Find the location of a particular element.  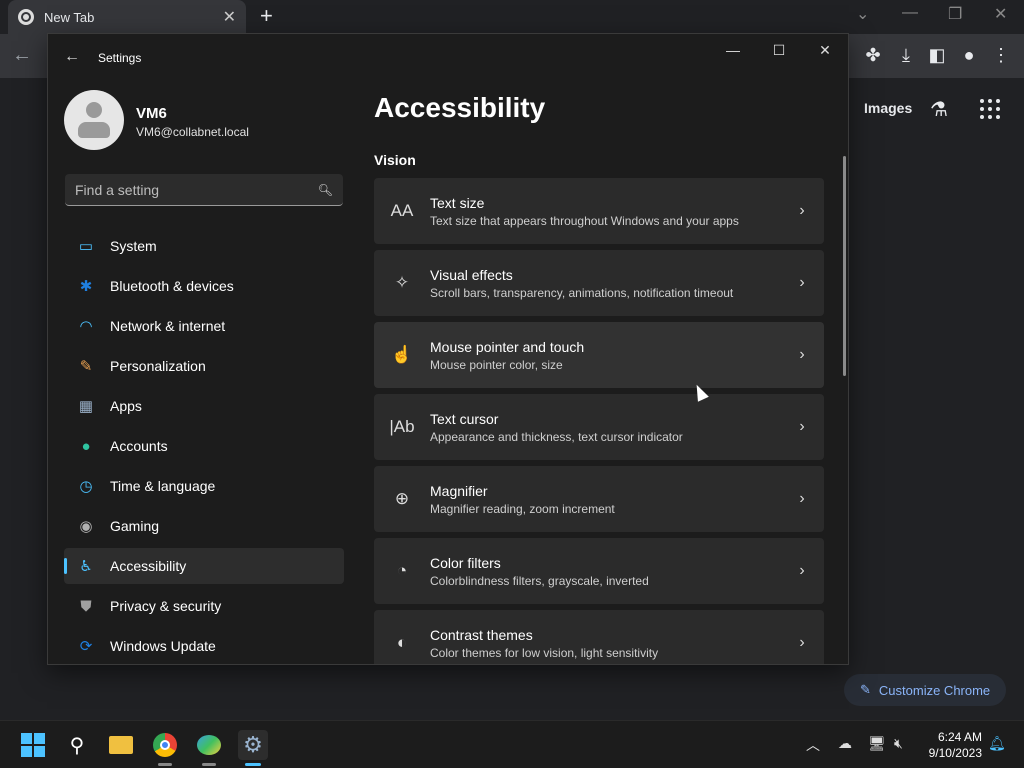

images-link: Images is located at coordinates (888, 108).